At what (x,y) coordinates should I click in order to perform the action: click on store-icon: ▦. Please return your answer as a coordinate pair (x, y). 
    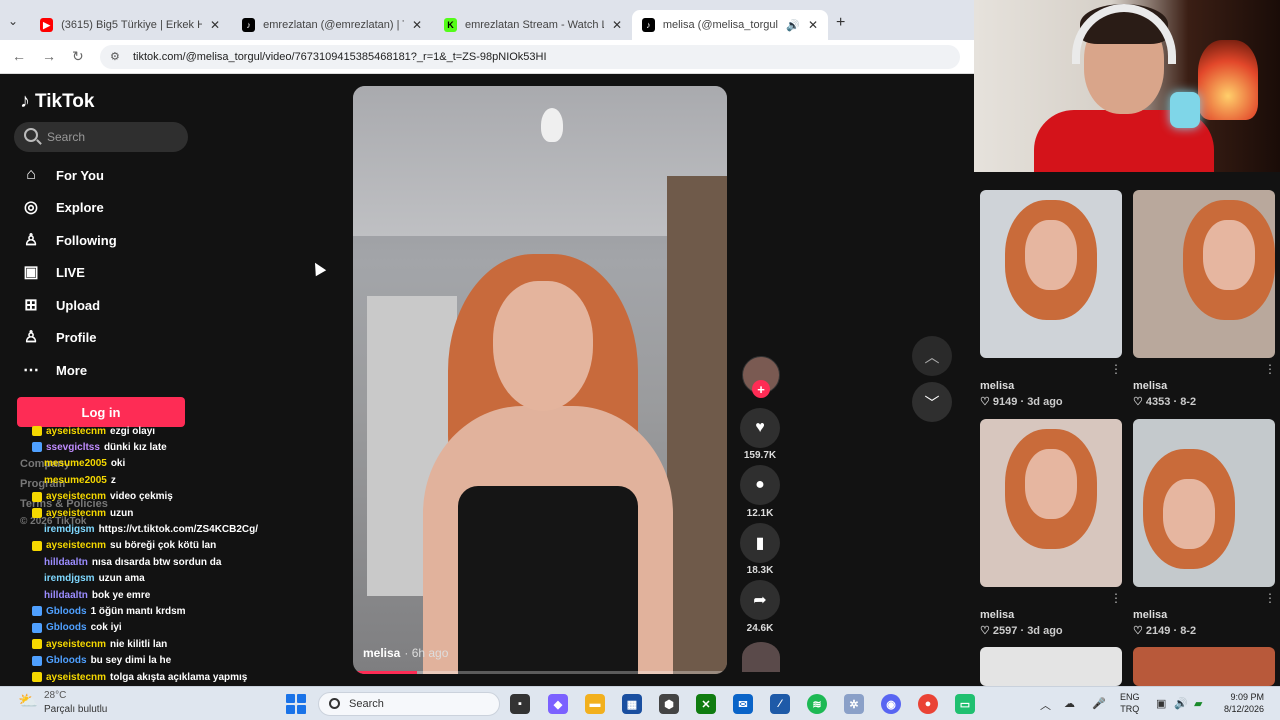
    Looking at the image, I should click on (632, 704).